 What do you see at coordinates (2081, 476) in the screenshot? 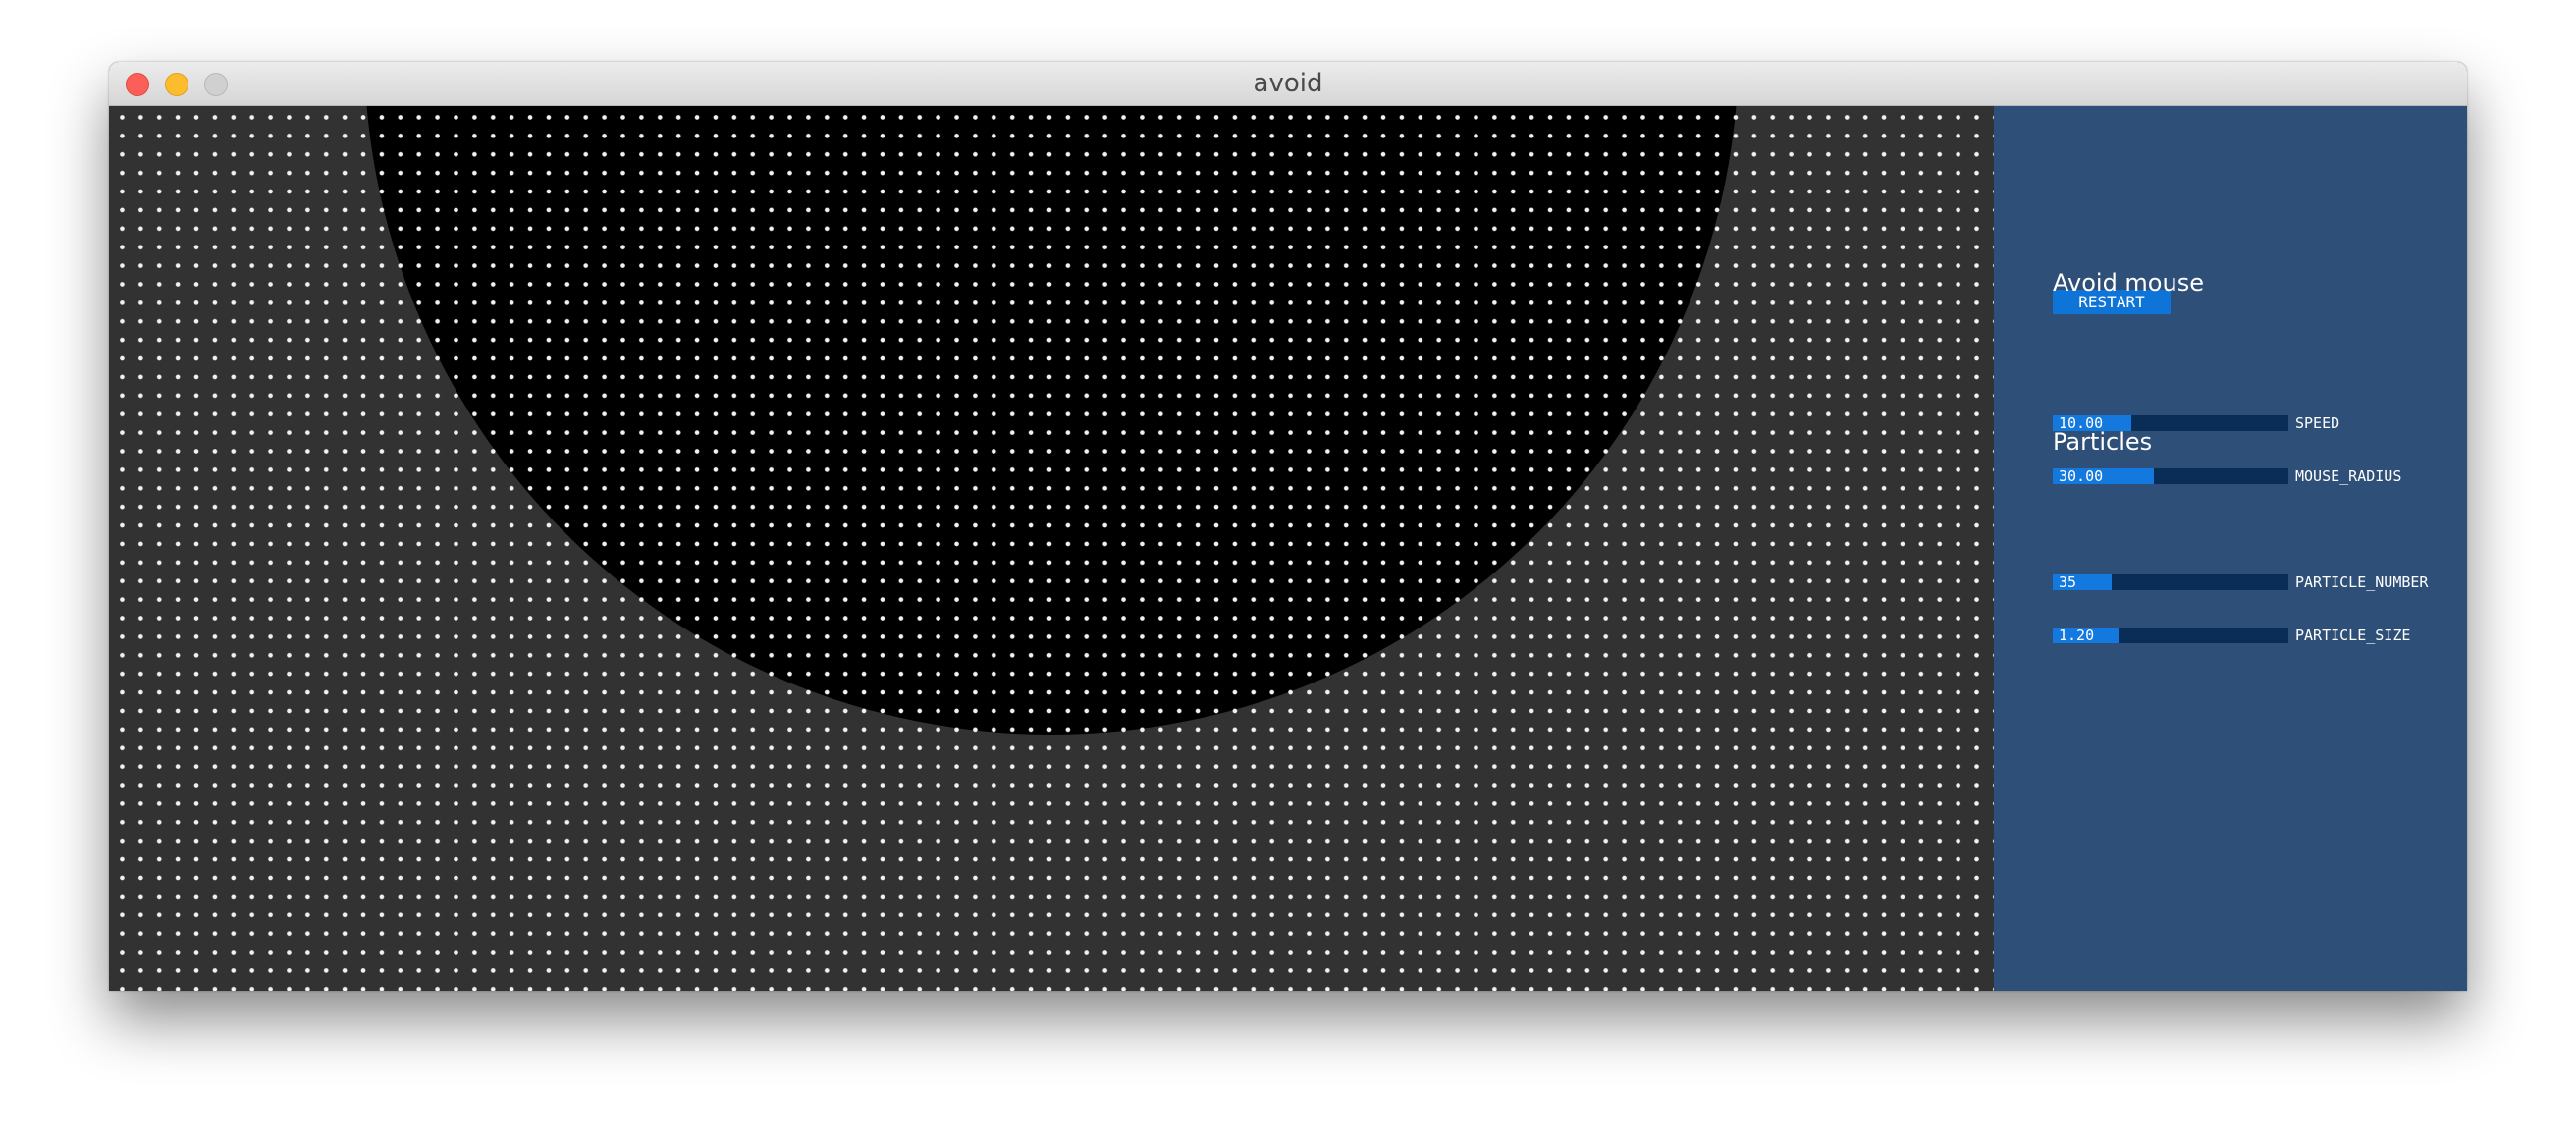
I see `slider-value: 30.00` at bounding box center [2081, 476].